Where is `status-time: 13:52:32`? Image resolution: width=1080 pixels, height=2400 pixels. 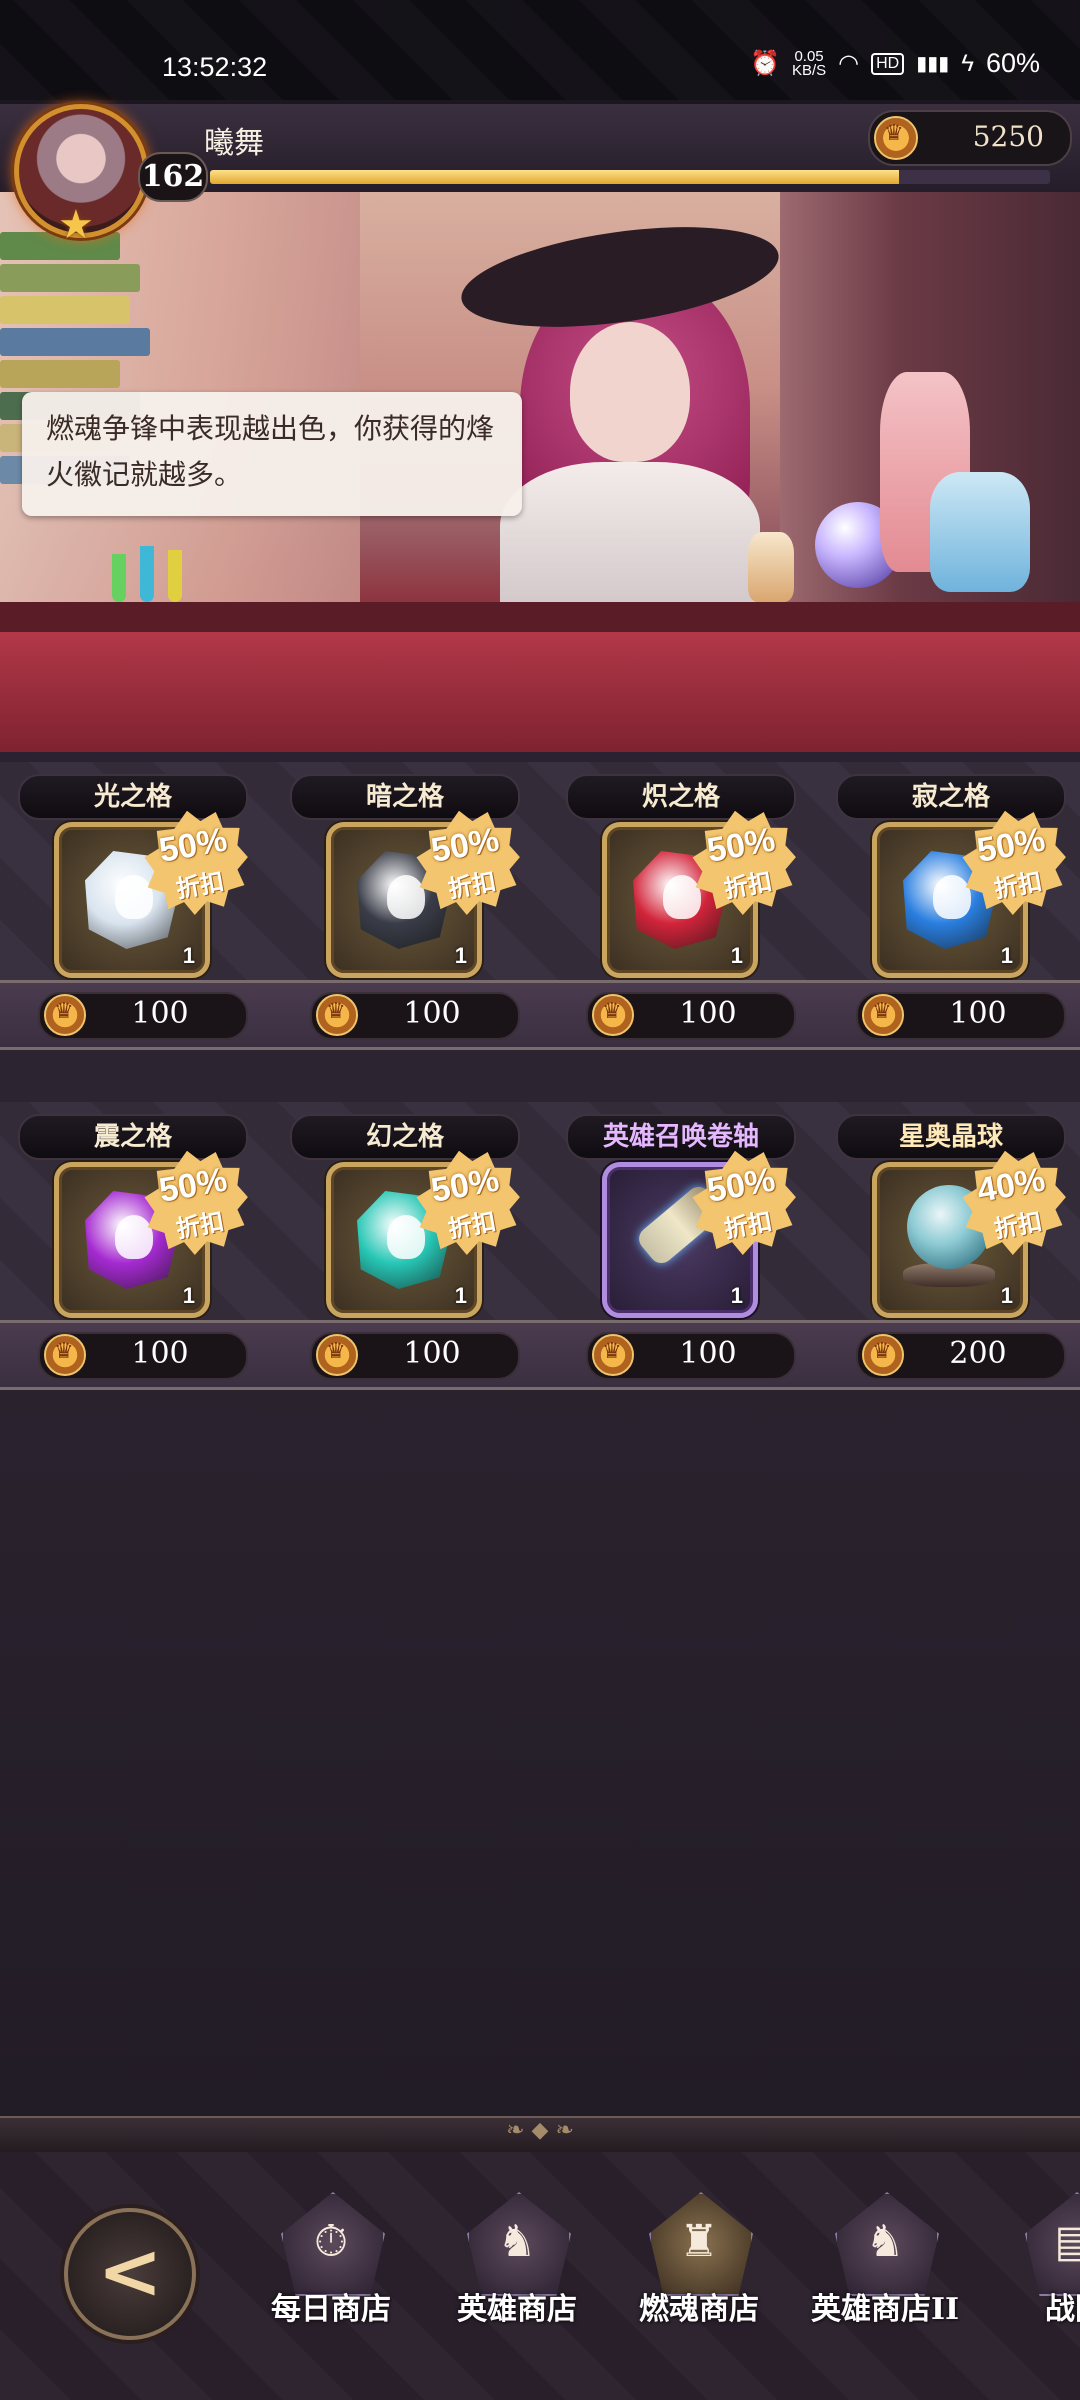 status-time: 13:52:32 is located at coordinates (215, 67).